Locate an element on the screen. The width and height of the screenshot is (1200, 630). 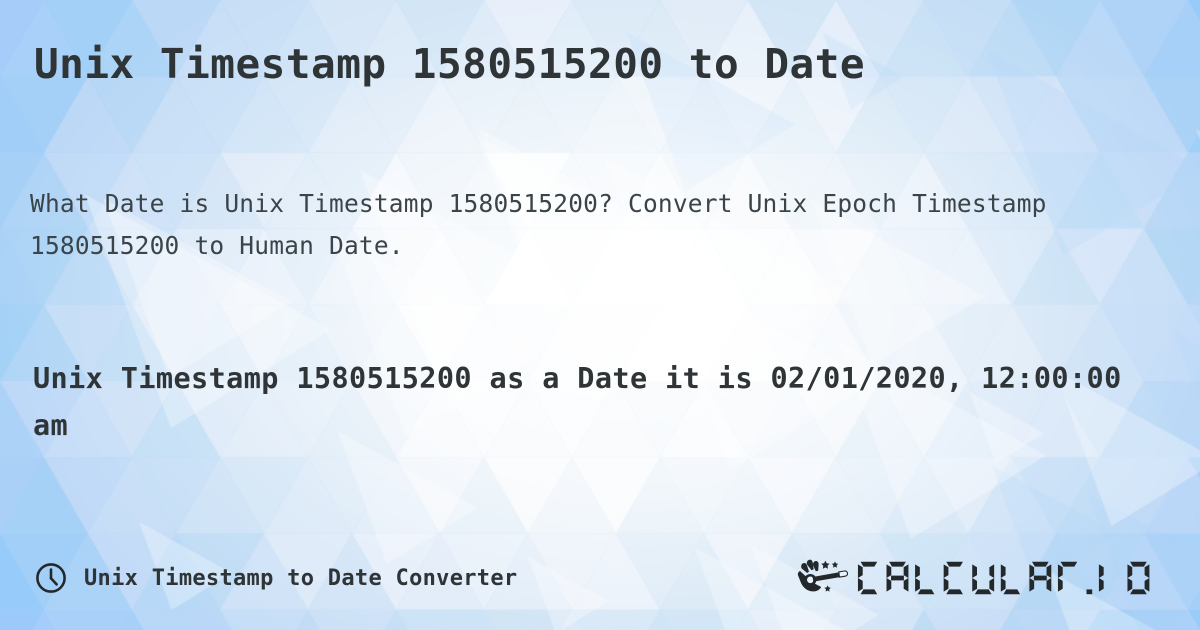
brand-wordmark is located at coordinates (1007, 578).